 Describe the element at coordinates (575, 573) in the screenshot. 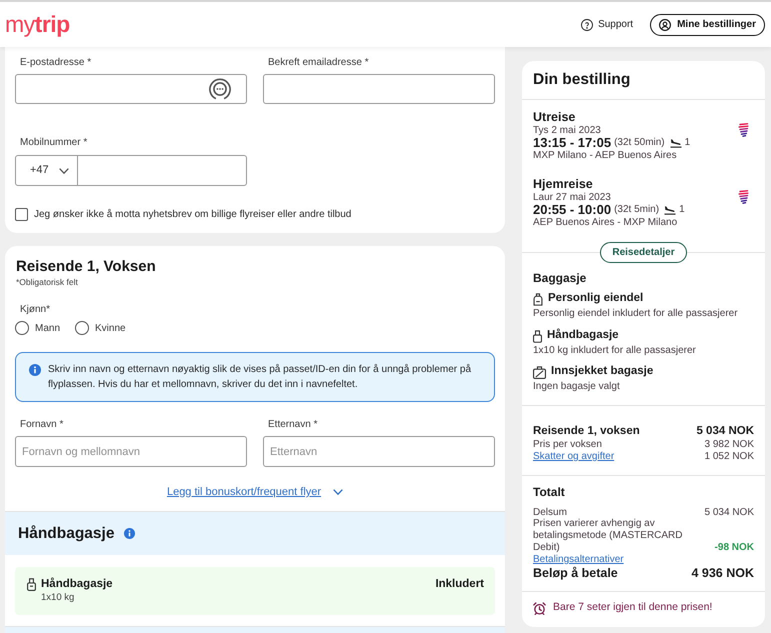

I see `amount-due-label: Beløp å betale` at that location.